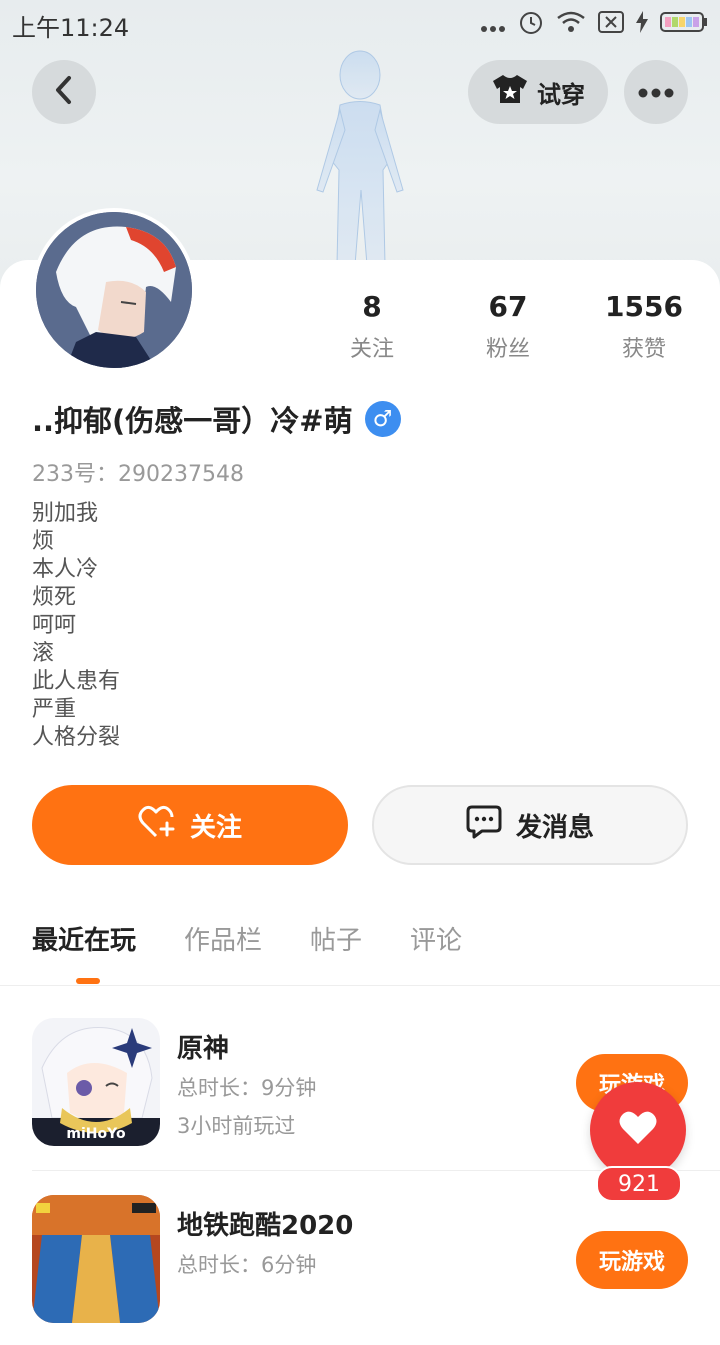 The height and width of the screenshot is (1345, 720). Describe the element at coordinates (96, 1134) in the screenshot. I see `game-icon-caption: miHoYo` at that location.